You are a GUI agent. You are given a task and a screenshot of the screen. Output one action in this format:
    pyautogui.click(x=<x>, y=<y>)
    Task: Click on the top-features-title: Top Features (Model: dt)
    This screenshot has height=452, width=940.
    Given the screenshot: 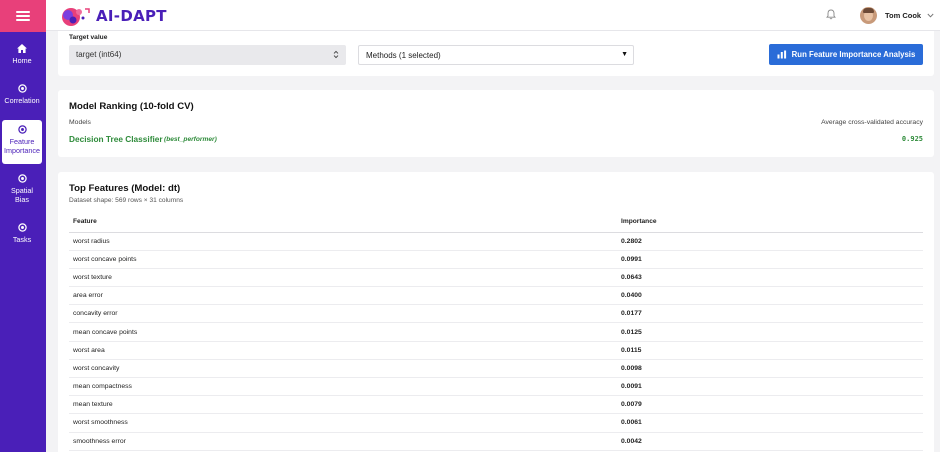 What is the action you would take?
    pyautogui.click(x=125, y=188)
    